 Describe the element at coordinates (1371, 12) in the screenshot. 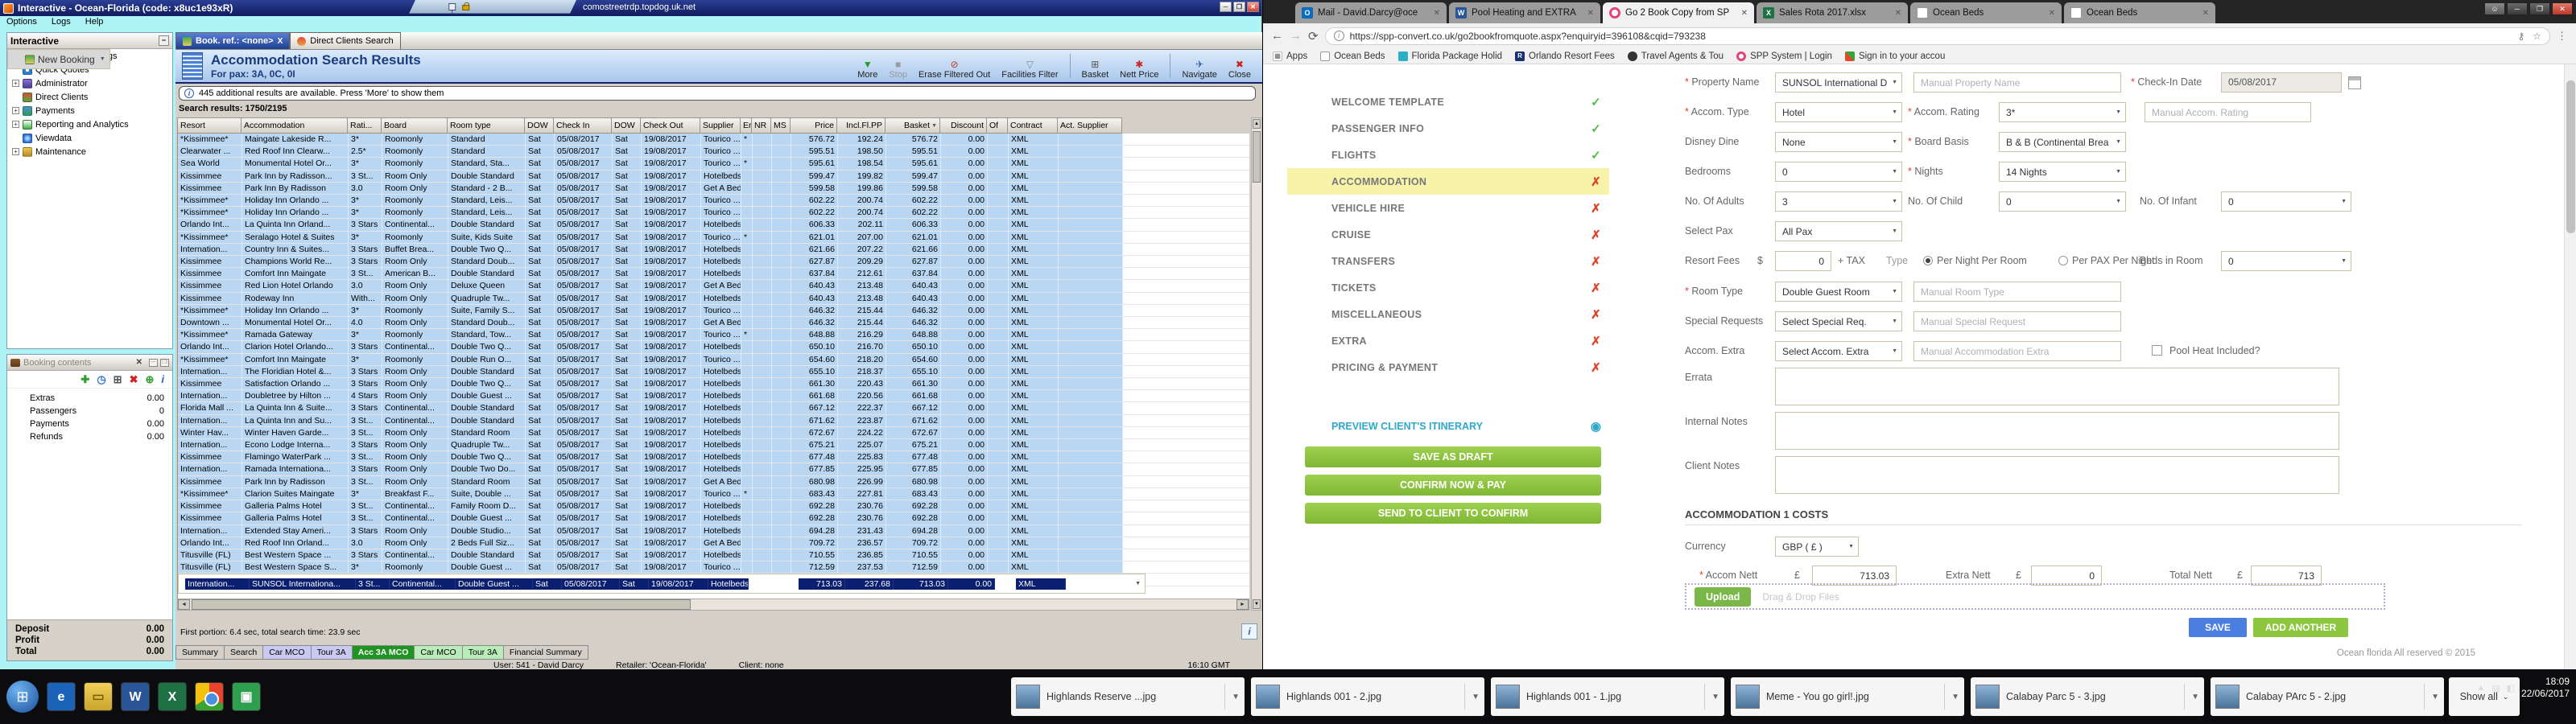

I see `browser-tab: O Mail - David.Darcy@oce ✕` at that location.